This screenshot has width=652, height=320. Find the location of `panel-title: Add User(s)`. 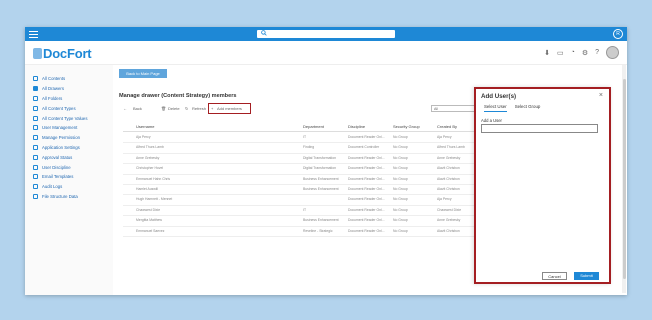

panel-title: Add User(s) is located at coordinates (499, 96).